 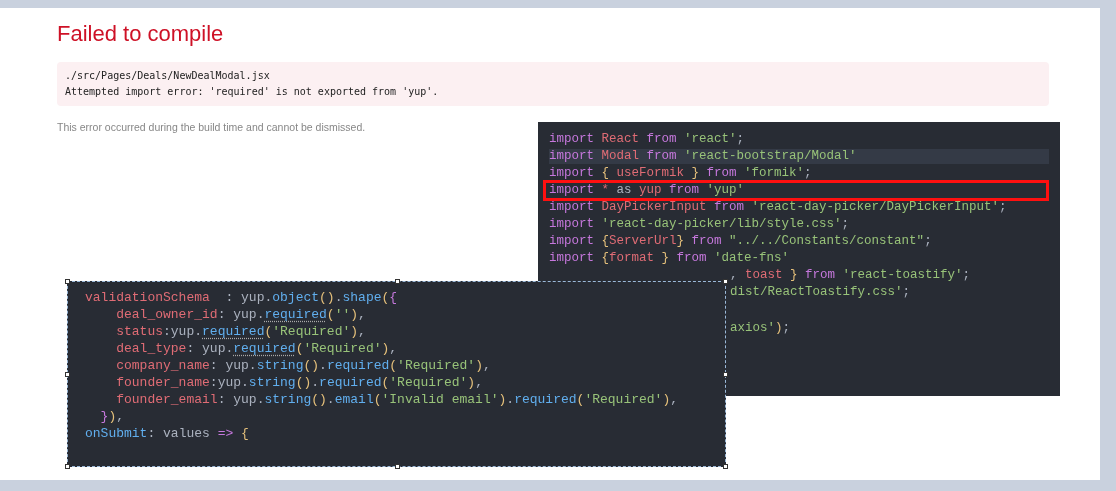 I want to click on code-line: dist/ReactToastify.css';, so click(x=820, y=292).